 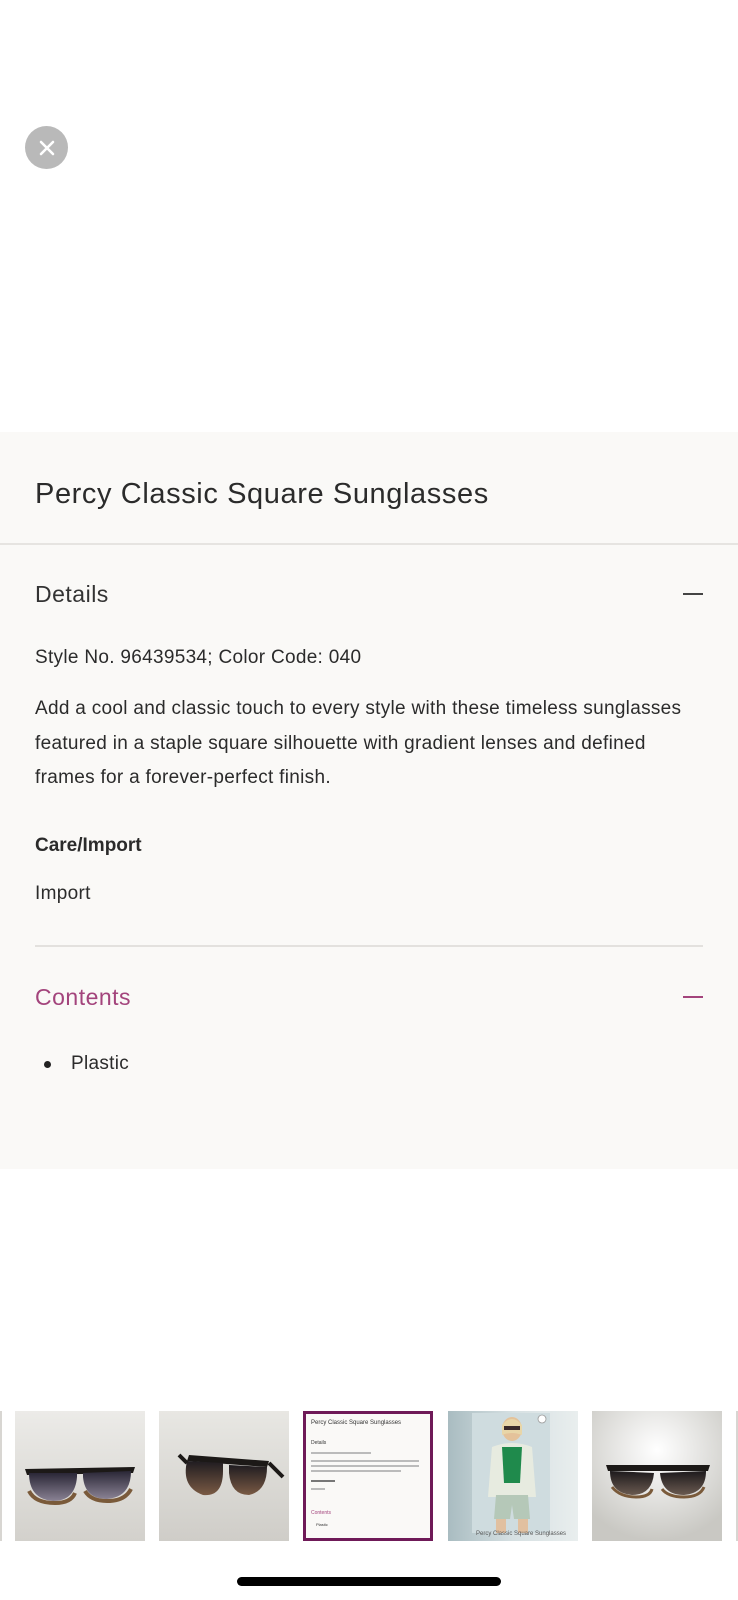 I want to click on close-button, so click(x=46, y=147).